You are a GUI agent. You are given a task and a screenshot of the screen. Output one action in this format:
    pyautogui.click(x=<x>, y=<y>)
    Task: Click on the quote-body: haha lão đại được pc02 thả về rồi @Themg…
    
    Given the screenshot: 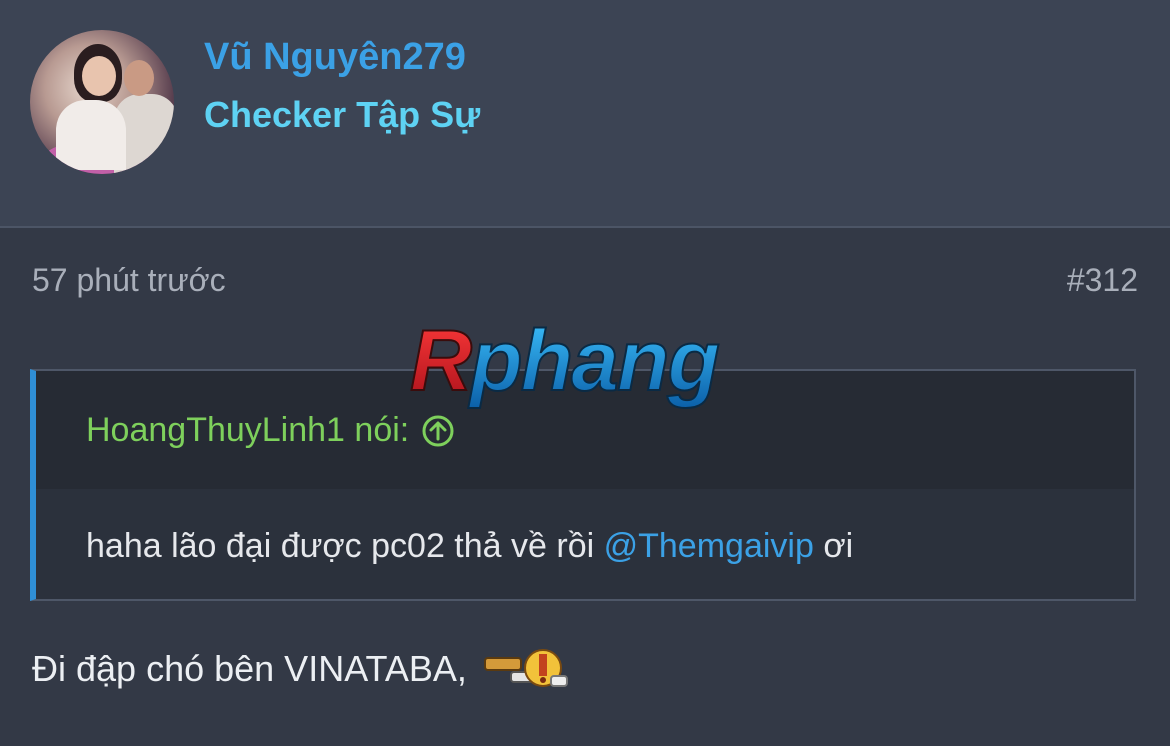 What is the action you would take?
    pyautogui.click(x=469, y=546)
    